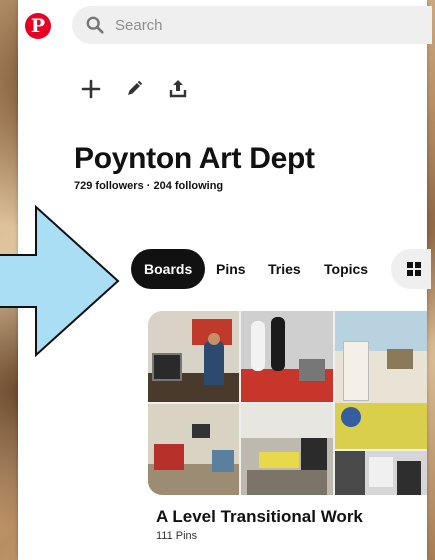  Describe the element at coordinates (148, 186) in the screenshot. I see `follow-stats: 729 followers · 204 following` at that location.